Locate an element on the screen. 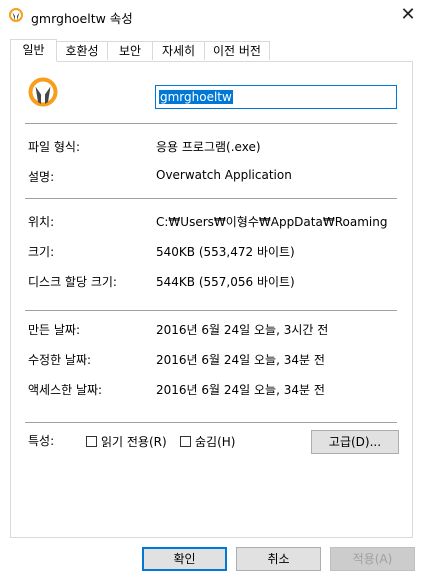  file-type-value: 응용 프로그램(.exe) is located at coordinates (208, 147).